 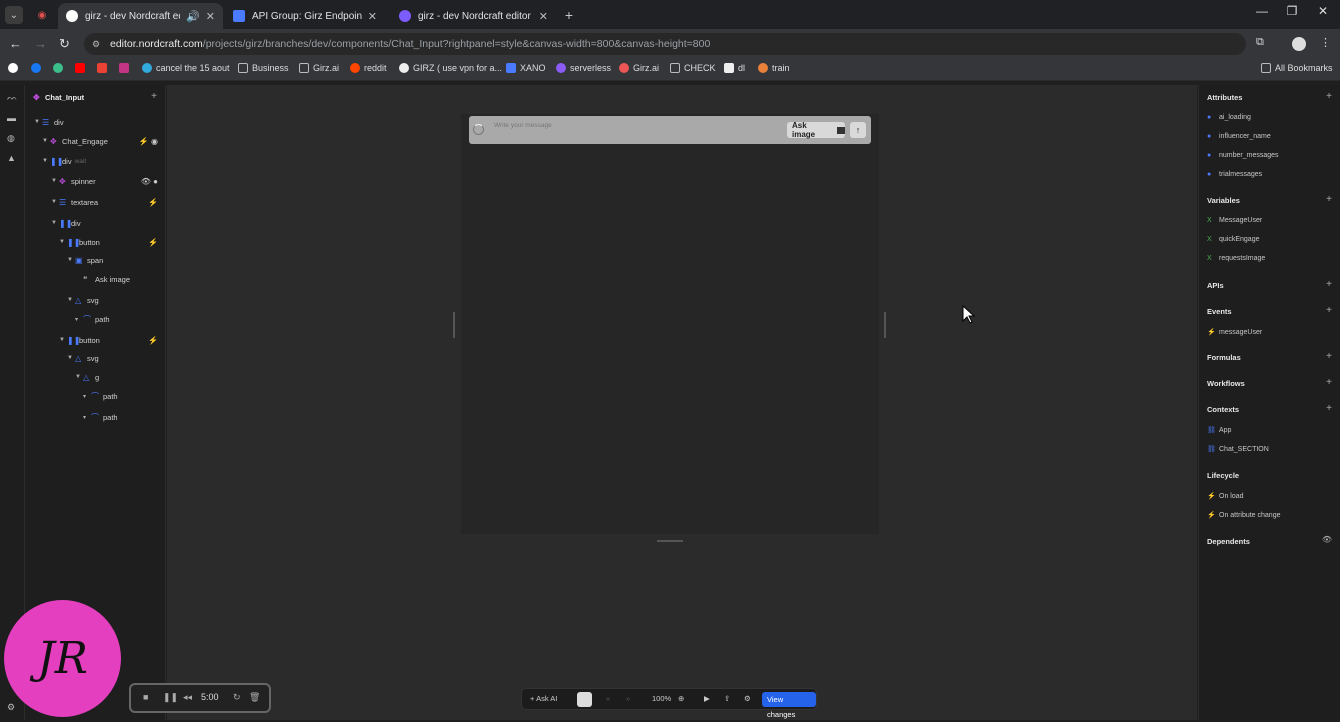 What do you see at coordinates (1233, 239) in the screenshot?
I see `variable-item: XquickEngage` at bounding box center [1233, 239].